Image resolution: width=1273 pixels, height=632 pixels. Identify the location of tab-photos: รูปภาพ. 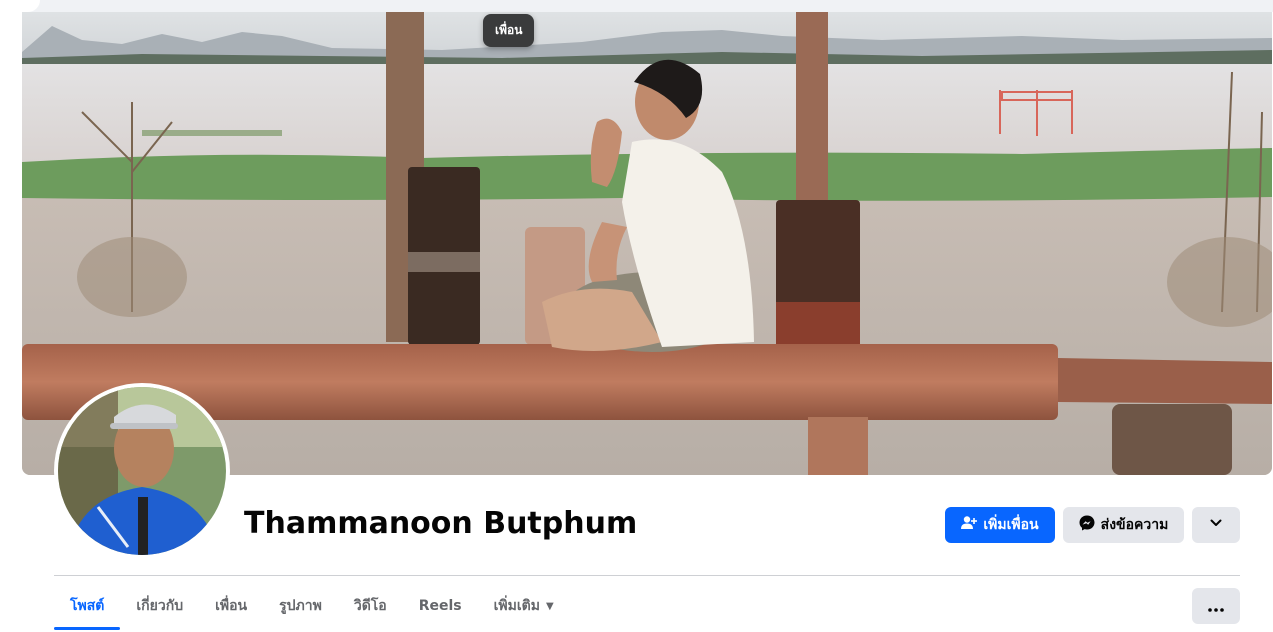
(300, 606).